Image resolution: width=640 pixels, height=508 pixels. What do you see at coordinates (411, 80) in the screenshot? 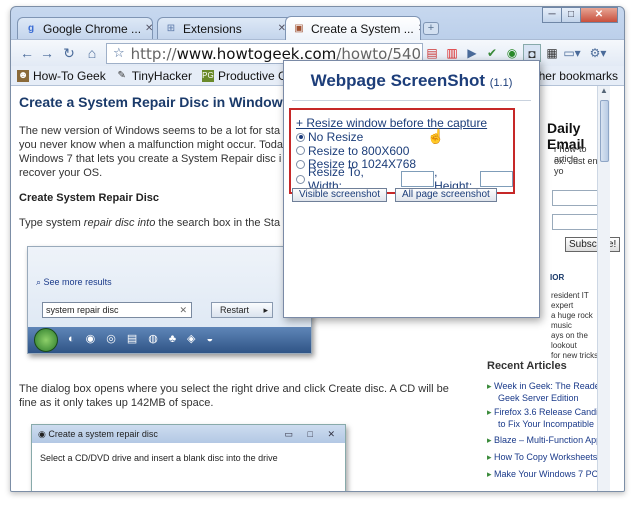
I see `popup-title: Webpage ScreenShot (1.1)` at bounding box center [411, 80].